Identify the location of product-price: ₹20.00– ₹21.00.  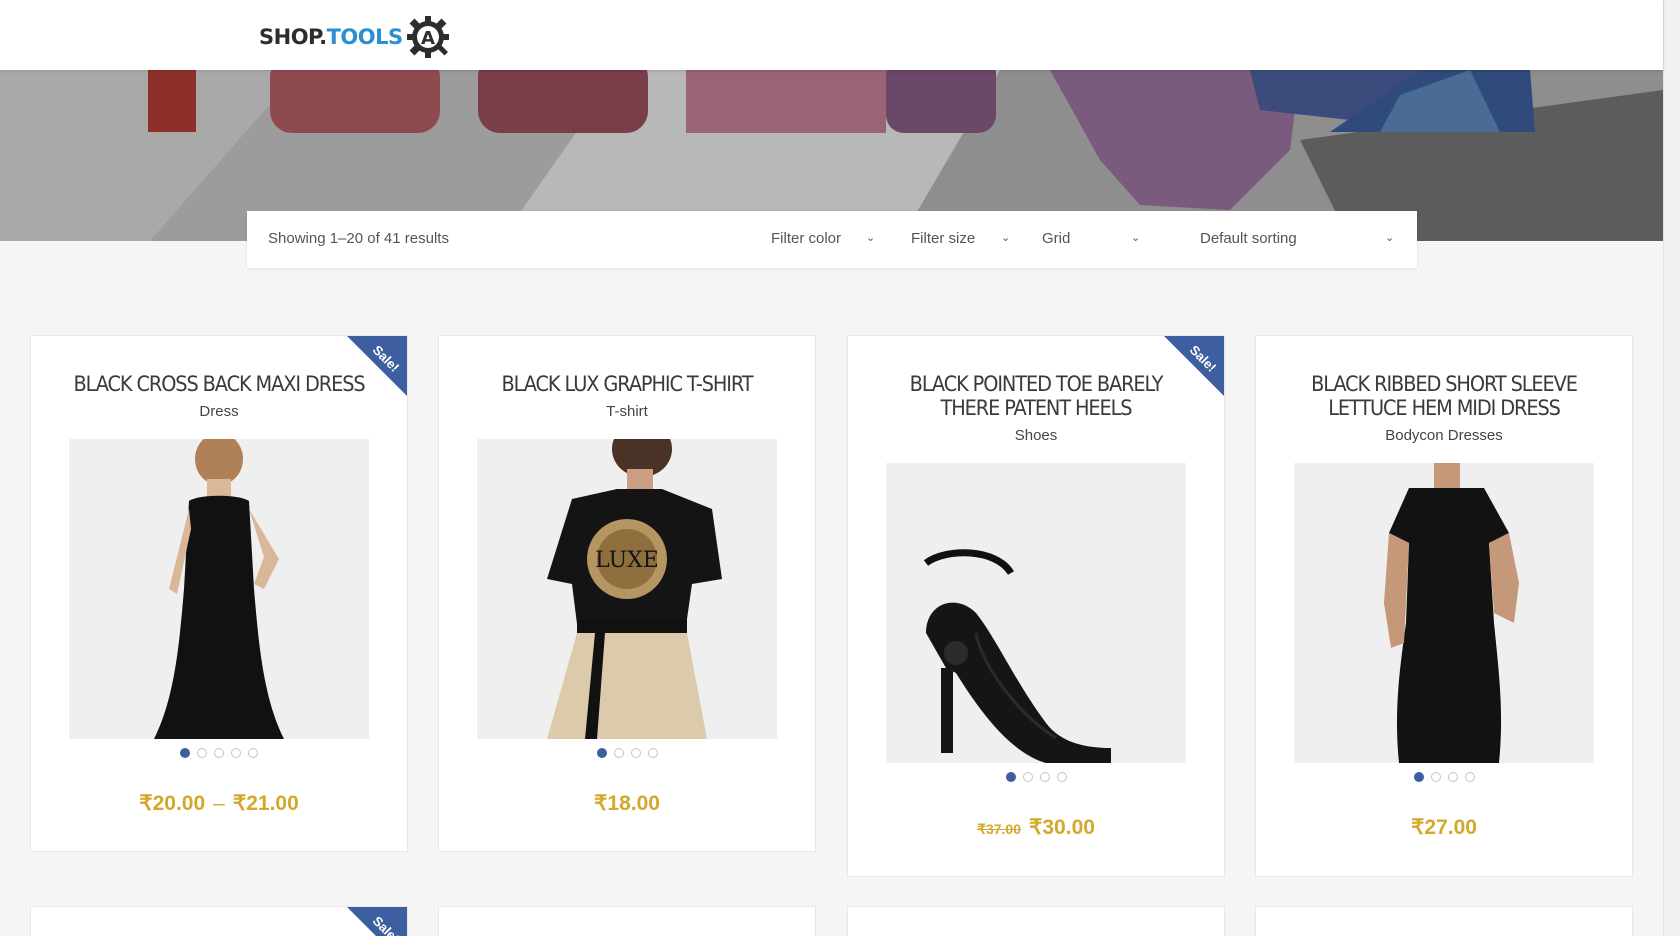
(219, 803).